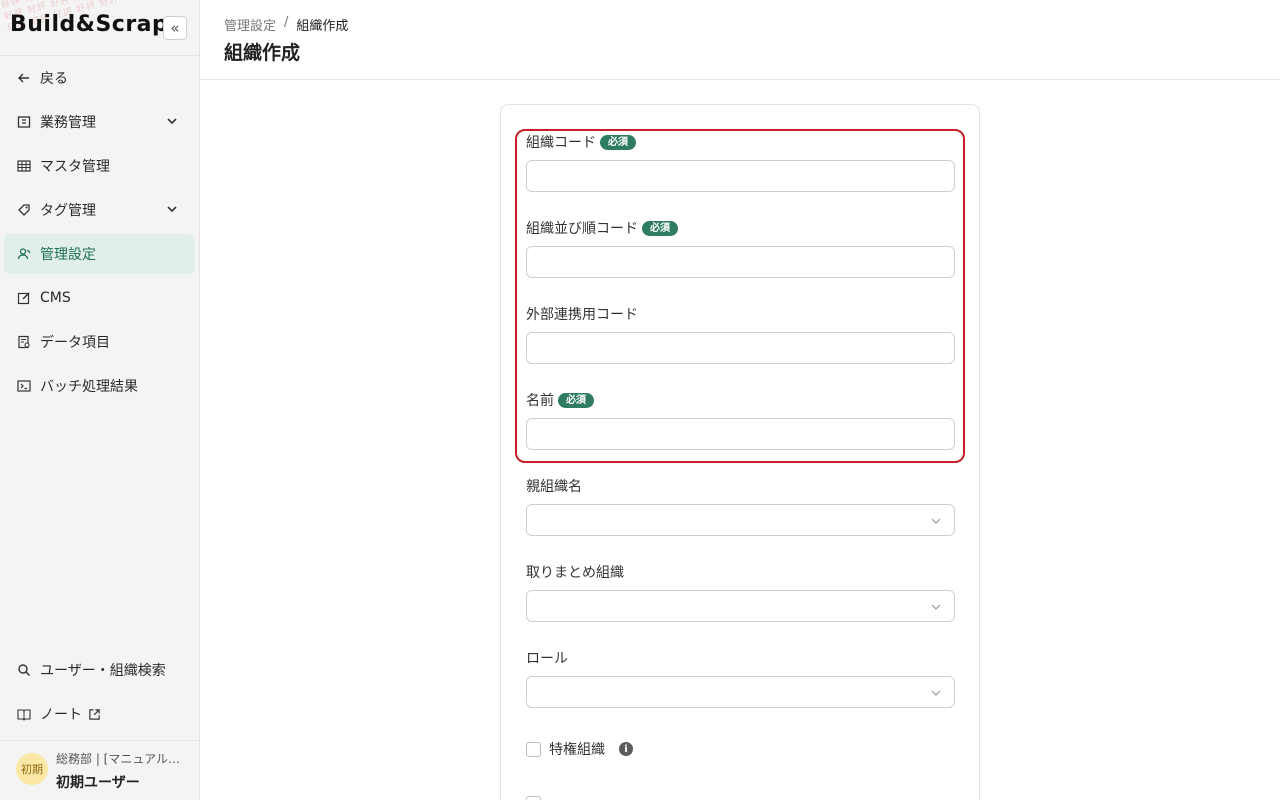  Describe the element at coordinates (99, 254) in the screenshot. I see `sidebar-item-admin-settings: 管理設定` at that location.